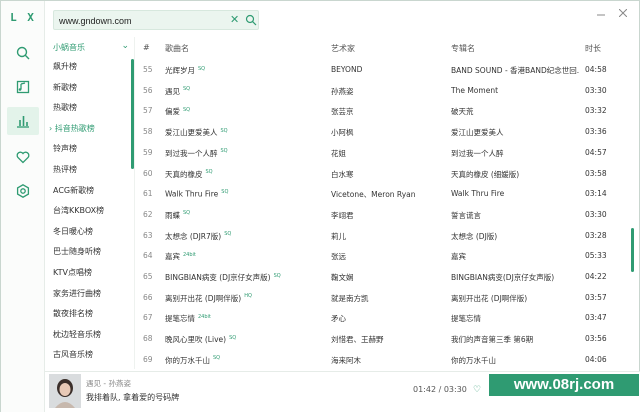  Describe the element at coordinates (383, 131) in the screenshot. I see `table-row: 58 爱江山更爱美人 SQ 小阿枫 爱江山更爱美人 03:36` at that location.